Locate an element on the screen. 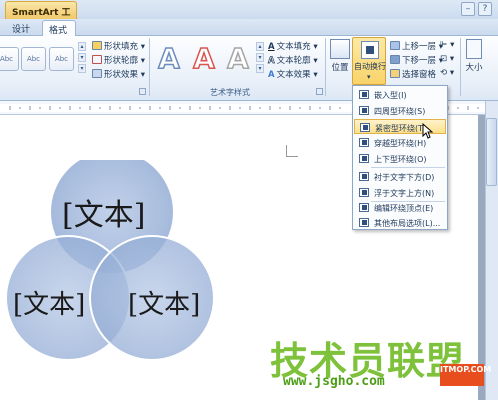 The width and height of the screenshot is (498, 400). wordart-gallery-down: ▾ is located at coordinates (260, 57).